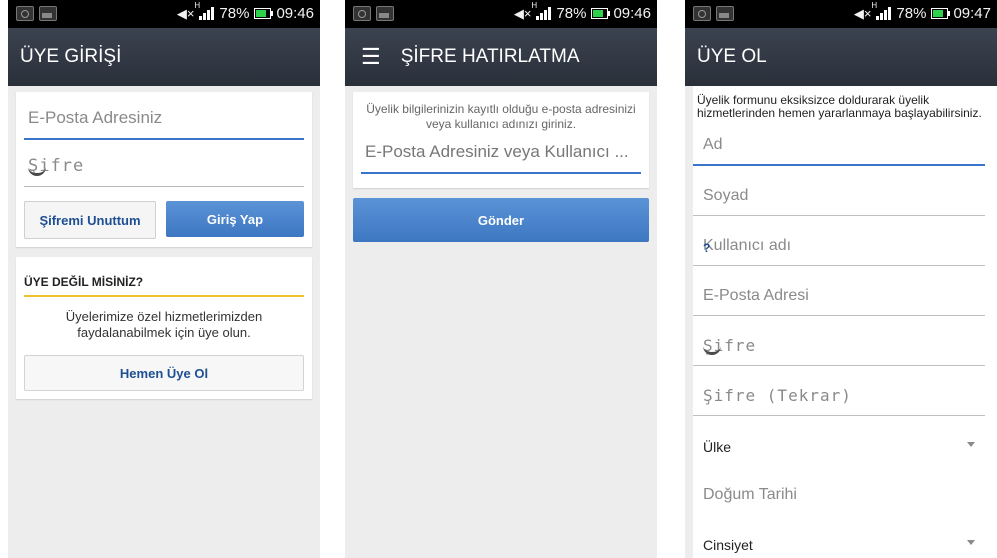 Image resolution: width=997 pixels, height=558 pixels. Describe the element at coordinates (728, 545) in the screenshot. I see `gender-label: Cinsiyet` at that location.